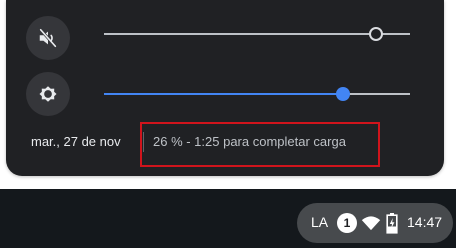 The height and width of the screenshot is (248, 456). I want to click on battery-charging-icon, so click(392, 225).